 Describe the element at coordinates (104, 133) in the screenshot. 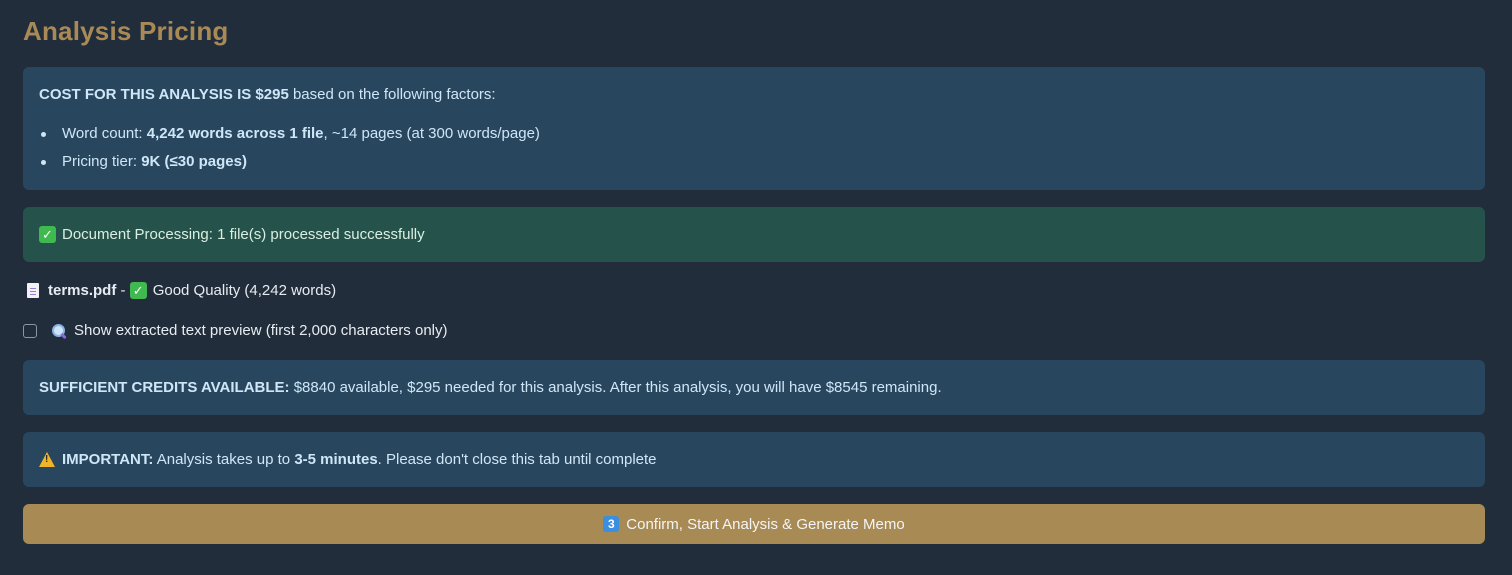

I see `word-count-label: Word count:` at that location.